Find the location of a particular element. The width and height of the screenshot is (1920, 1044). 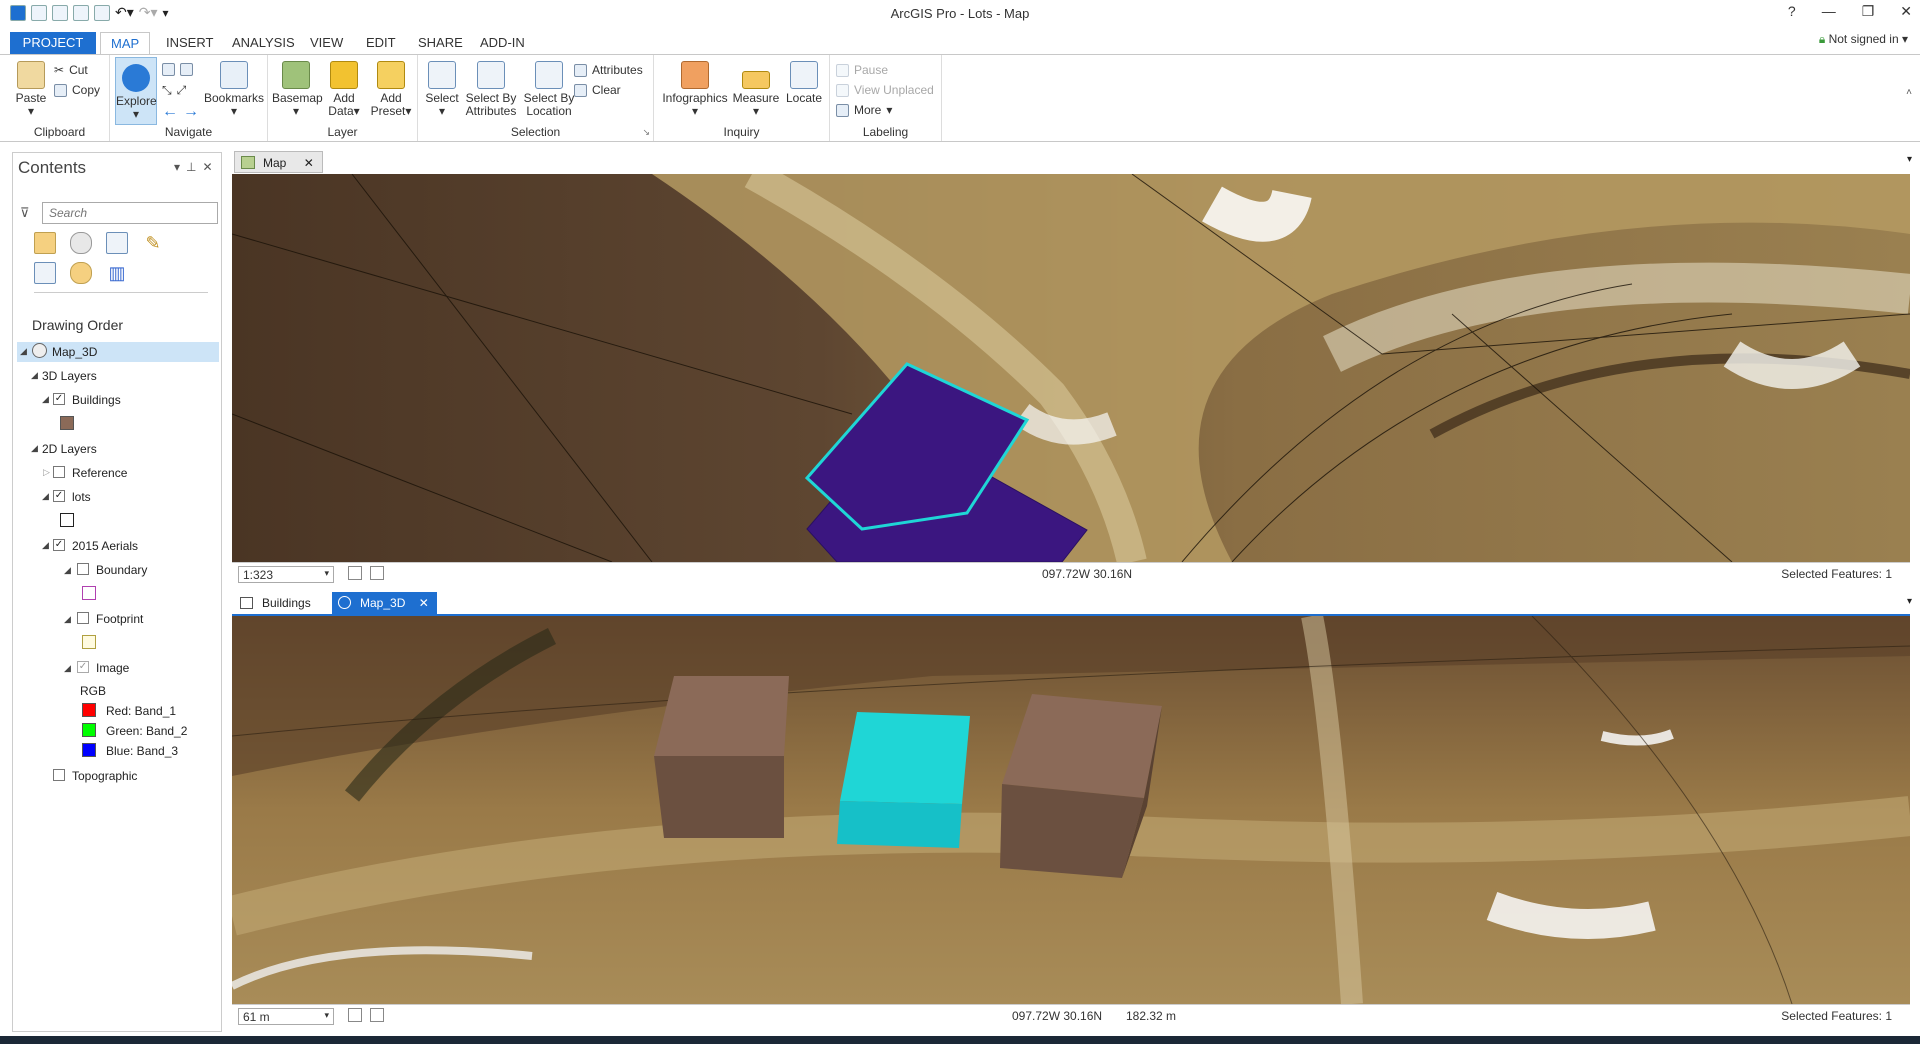

list-by-snapping-icon is located at coordinates (45, 273).